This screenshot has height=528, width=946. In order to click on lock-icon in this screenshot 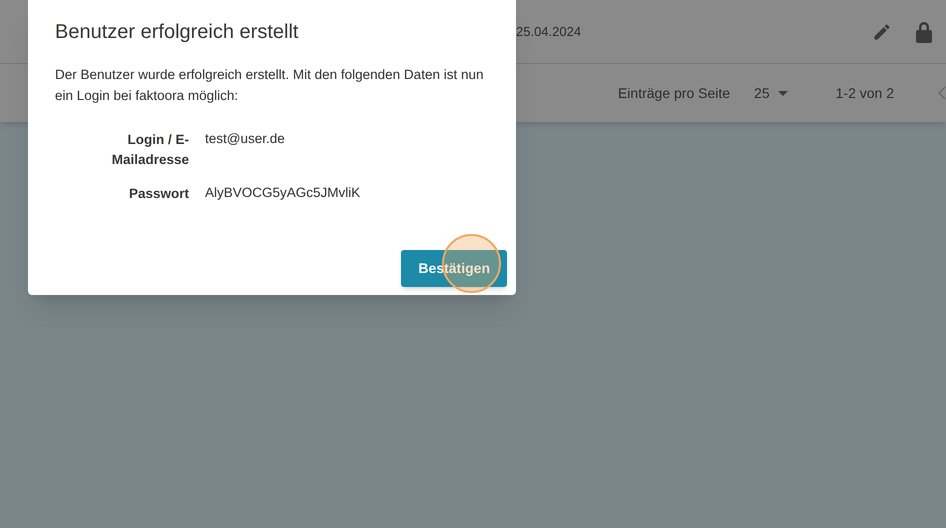, I will do `click(924, 32)`.